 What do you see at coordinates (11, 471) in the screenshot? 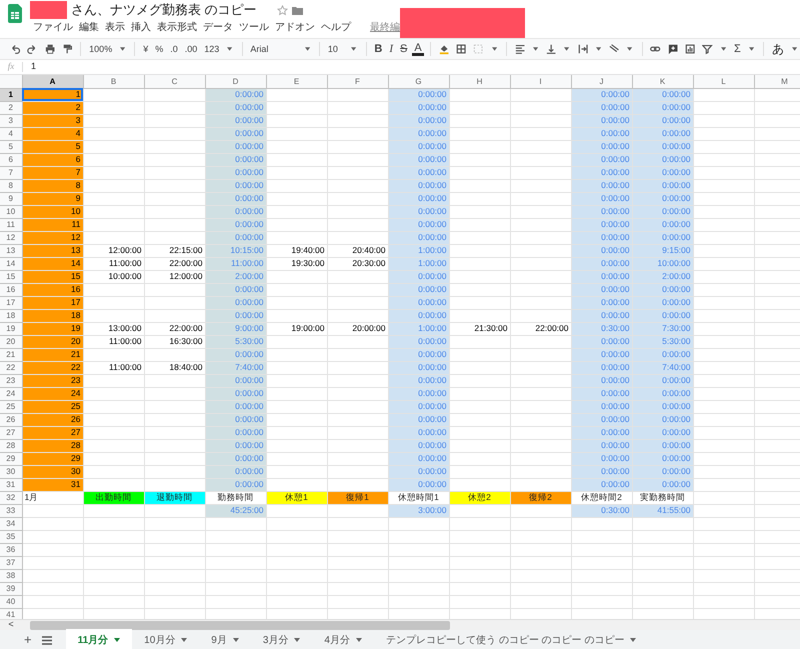
I see `row-header: 30` at bounding box center [11, 471].